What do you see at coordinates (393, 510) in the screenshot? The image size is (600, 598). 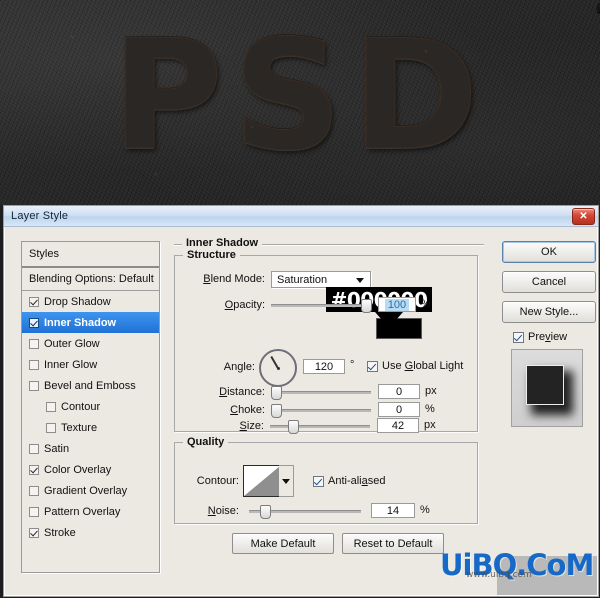 I see `noise-input: 14` at bounding box center [393, 510].